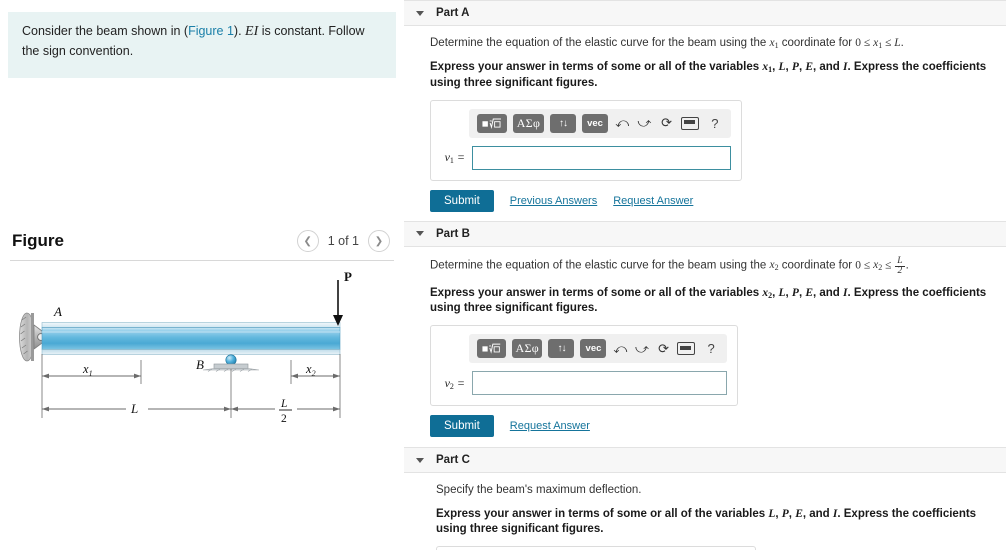 This screenshot has width=1006, height=550. I want to click on figure-header: Figure ❮ 1 of 1 ❯, so click(202, 241).